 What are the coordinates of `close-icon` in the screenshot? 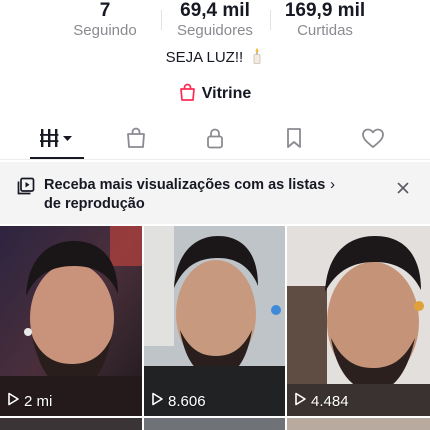 It's located at (403, 188).